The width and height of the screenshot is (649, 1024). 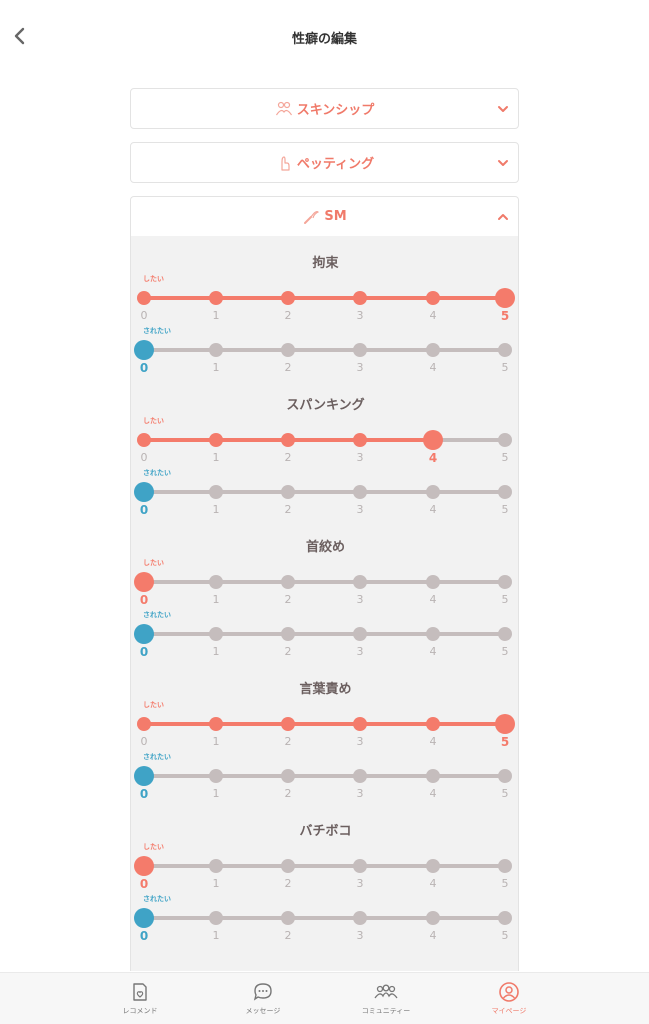 I want to click on nav-item-message: メッセージ, so click(x=263, y=998).